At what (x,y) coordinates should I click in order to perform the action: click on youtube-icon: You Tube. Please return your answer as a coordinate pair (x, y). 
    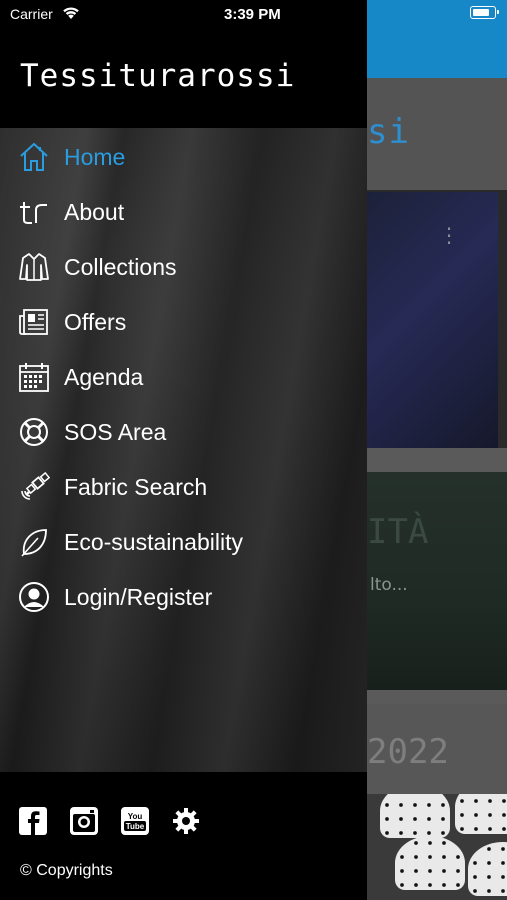
    Looking at the image, I should click on (135, 821).